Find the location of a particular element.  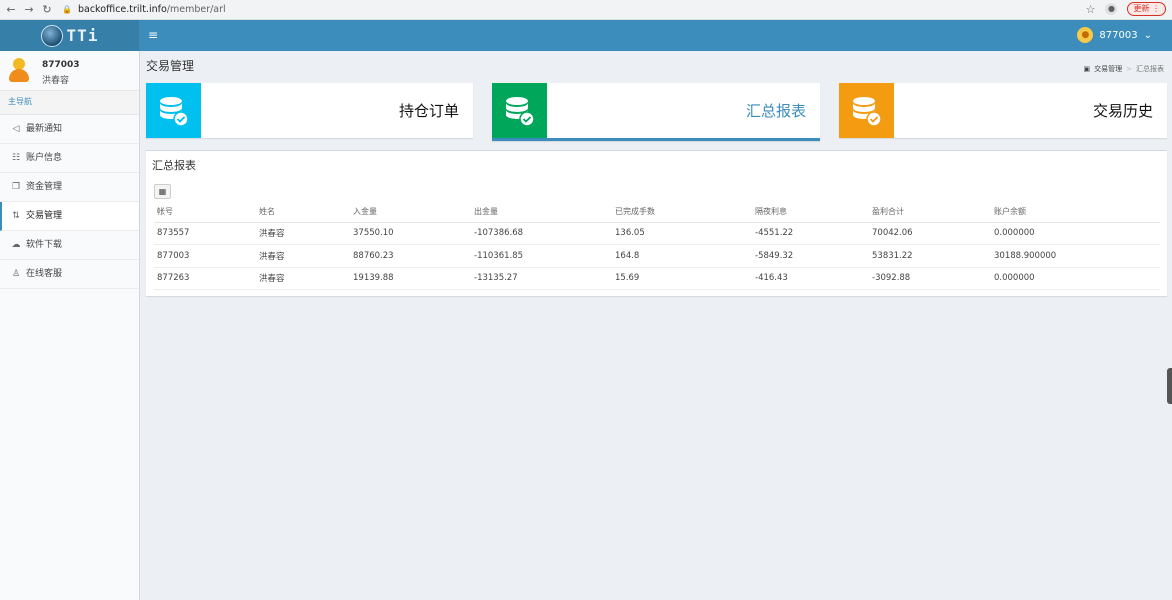

user-panel: 877003 洪春容 is located at coordinates (69, 71).